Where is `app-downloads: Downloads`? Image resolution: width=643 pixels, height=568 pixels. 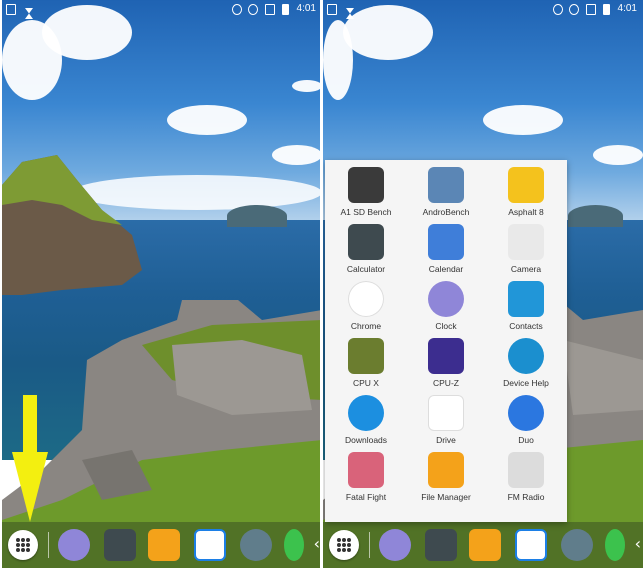
app-downloads: Downloads is located at coordinates (366, 418).